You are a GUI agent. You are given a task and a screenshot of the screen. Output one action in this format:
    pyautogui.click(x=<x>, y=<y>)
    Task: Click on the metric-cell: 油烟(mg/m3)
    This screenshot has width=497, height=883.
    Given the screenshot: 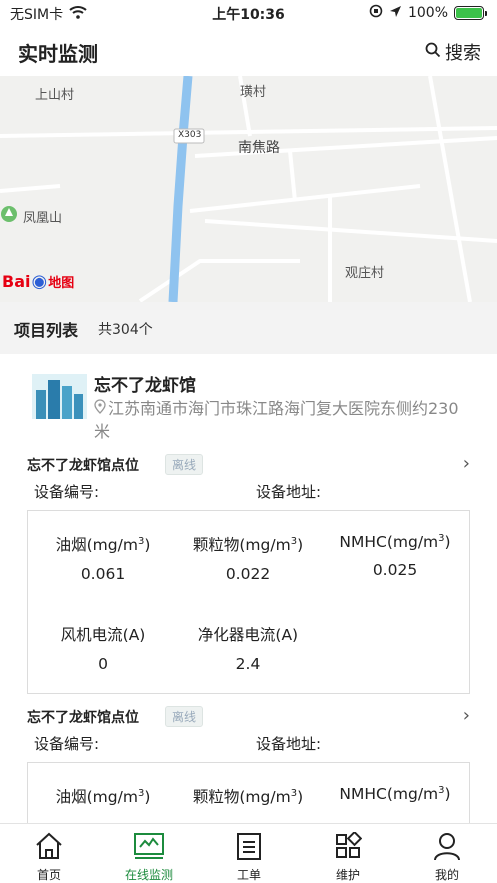 What is the action you would take?
    pyautogui.click(x=103, y=796)
    